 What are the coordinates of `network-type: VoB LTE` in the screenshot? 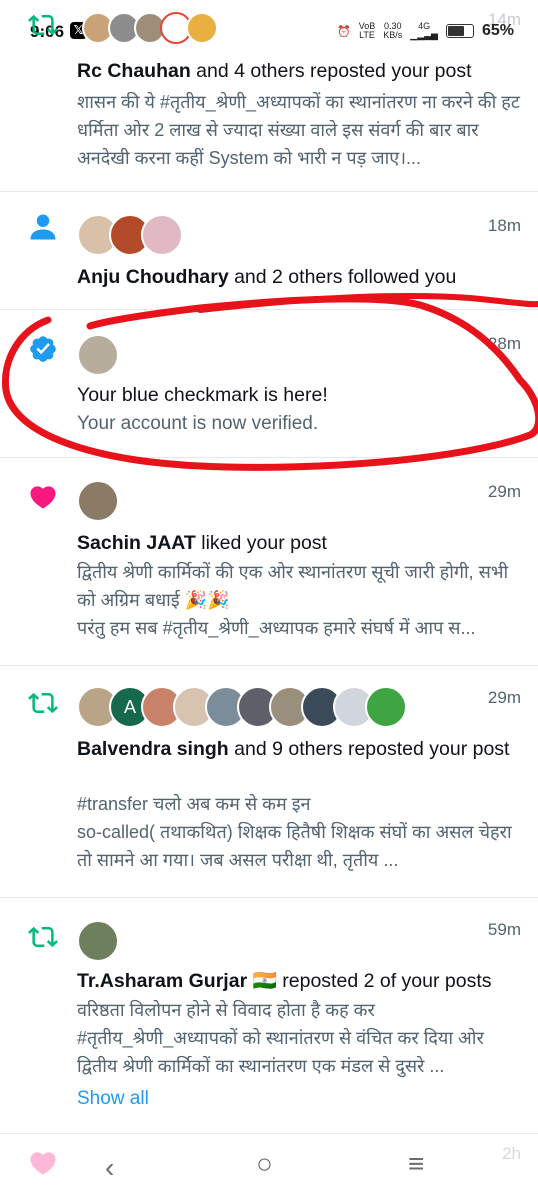 It's located at (367, 30).